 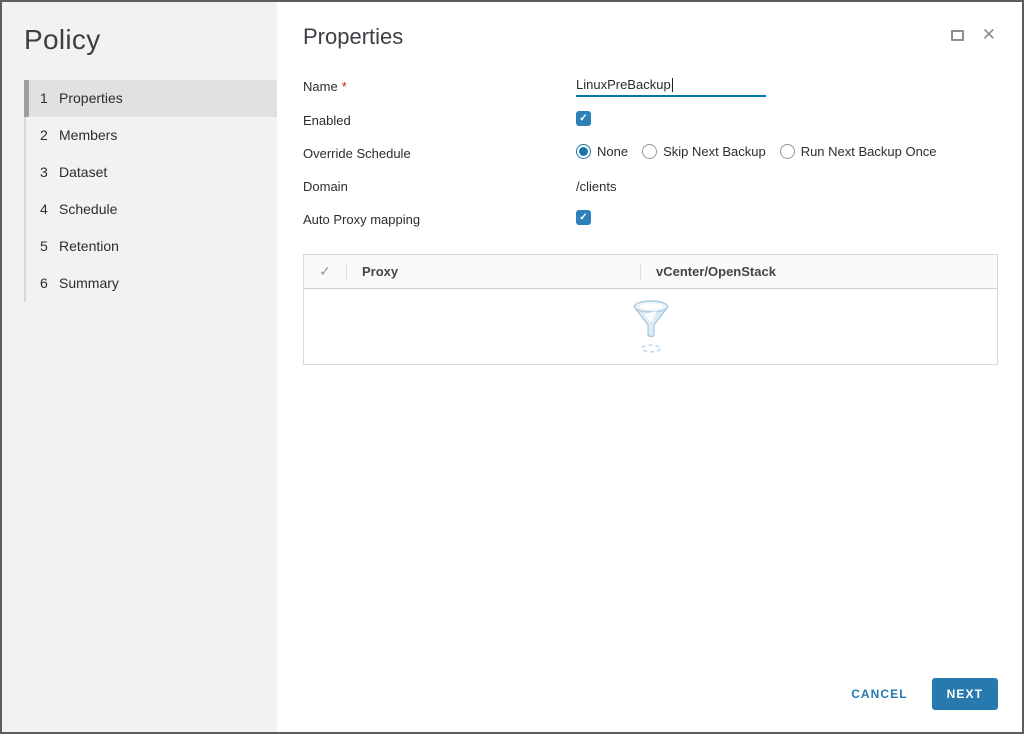 I want to click on step-label: Properties, so click(x=91, y=98).